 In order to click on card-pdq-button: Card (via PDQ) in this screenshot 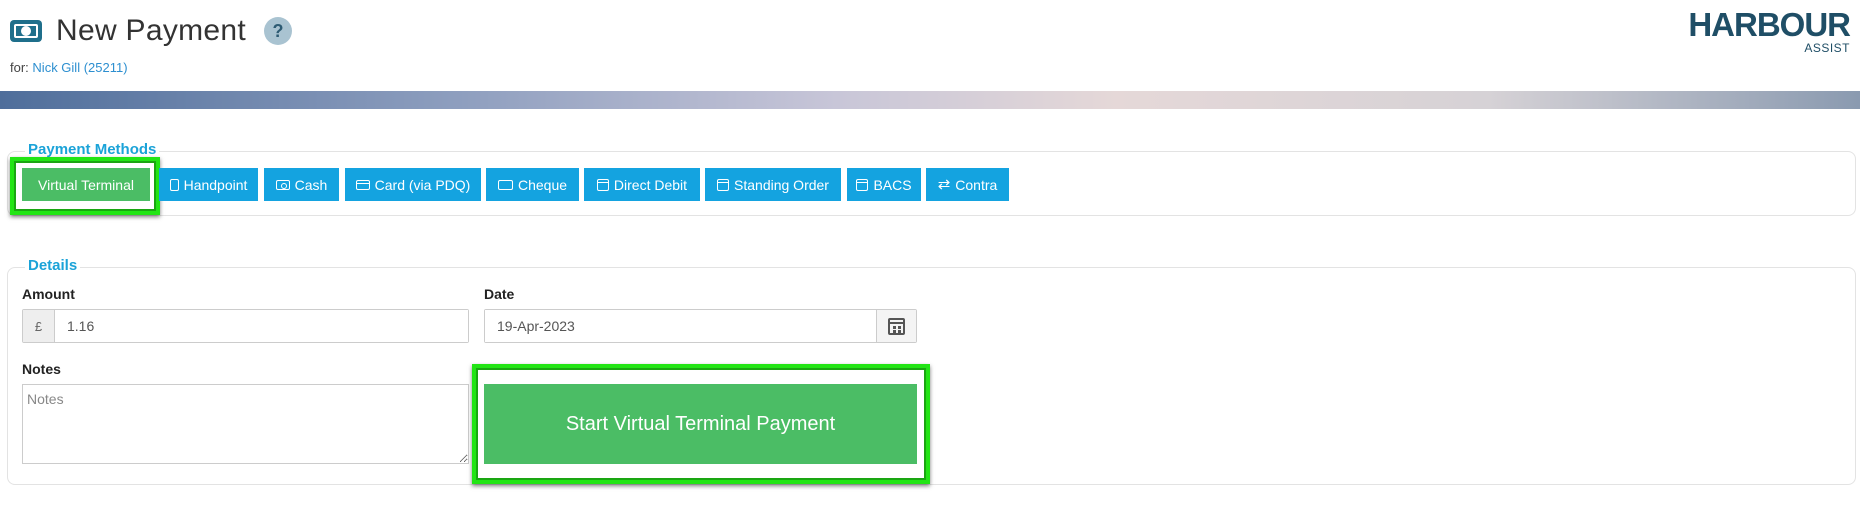, I will do `click(413, 184)`.